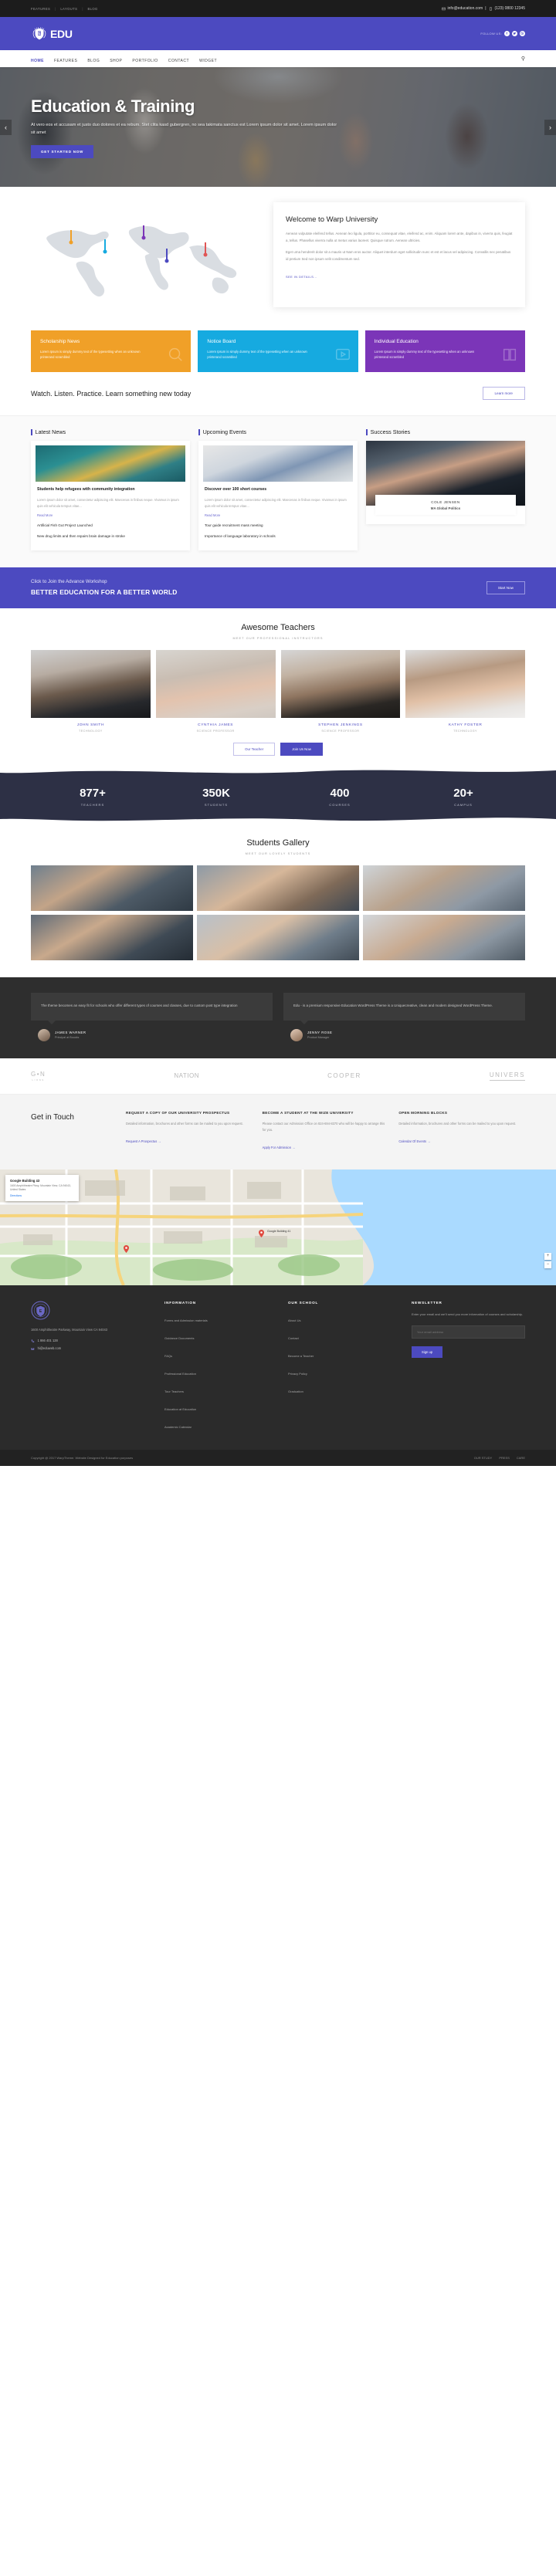  Describe the element at coordinates (294, 1320) in the screenshot. I see `footer-link: About Us` at that location.